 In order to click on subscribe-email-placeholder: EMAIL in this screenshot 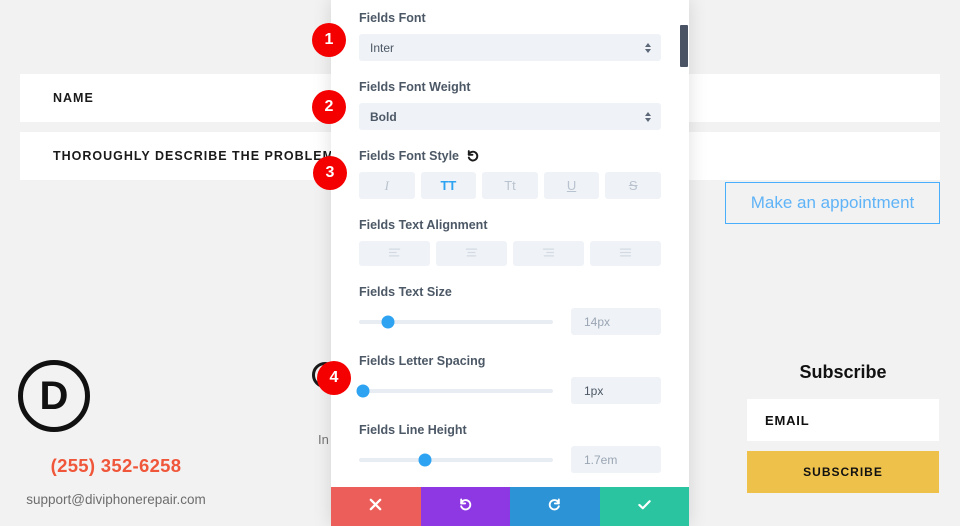, I will do `click(787, 420)`.